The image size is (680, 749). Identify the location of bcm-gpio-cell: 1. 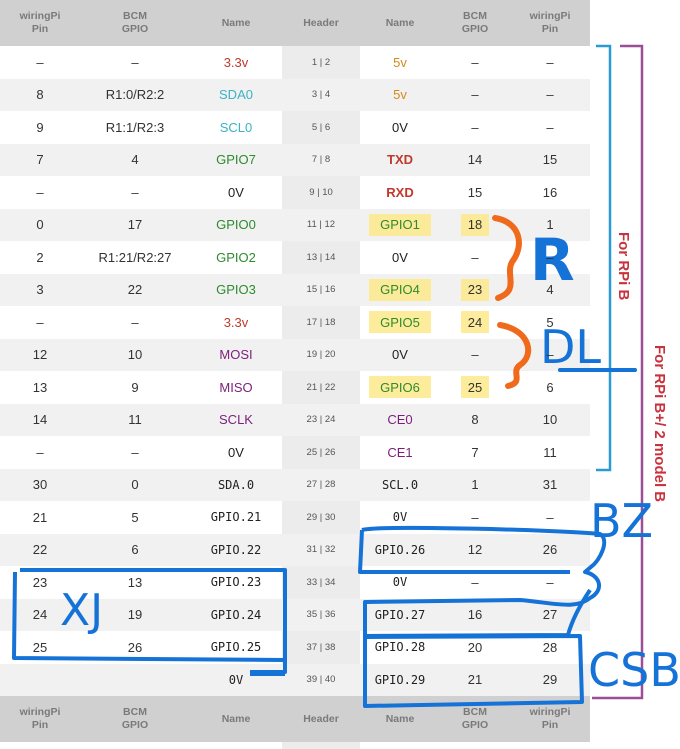
(475, 485).